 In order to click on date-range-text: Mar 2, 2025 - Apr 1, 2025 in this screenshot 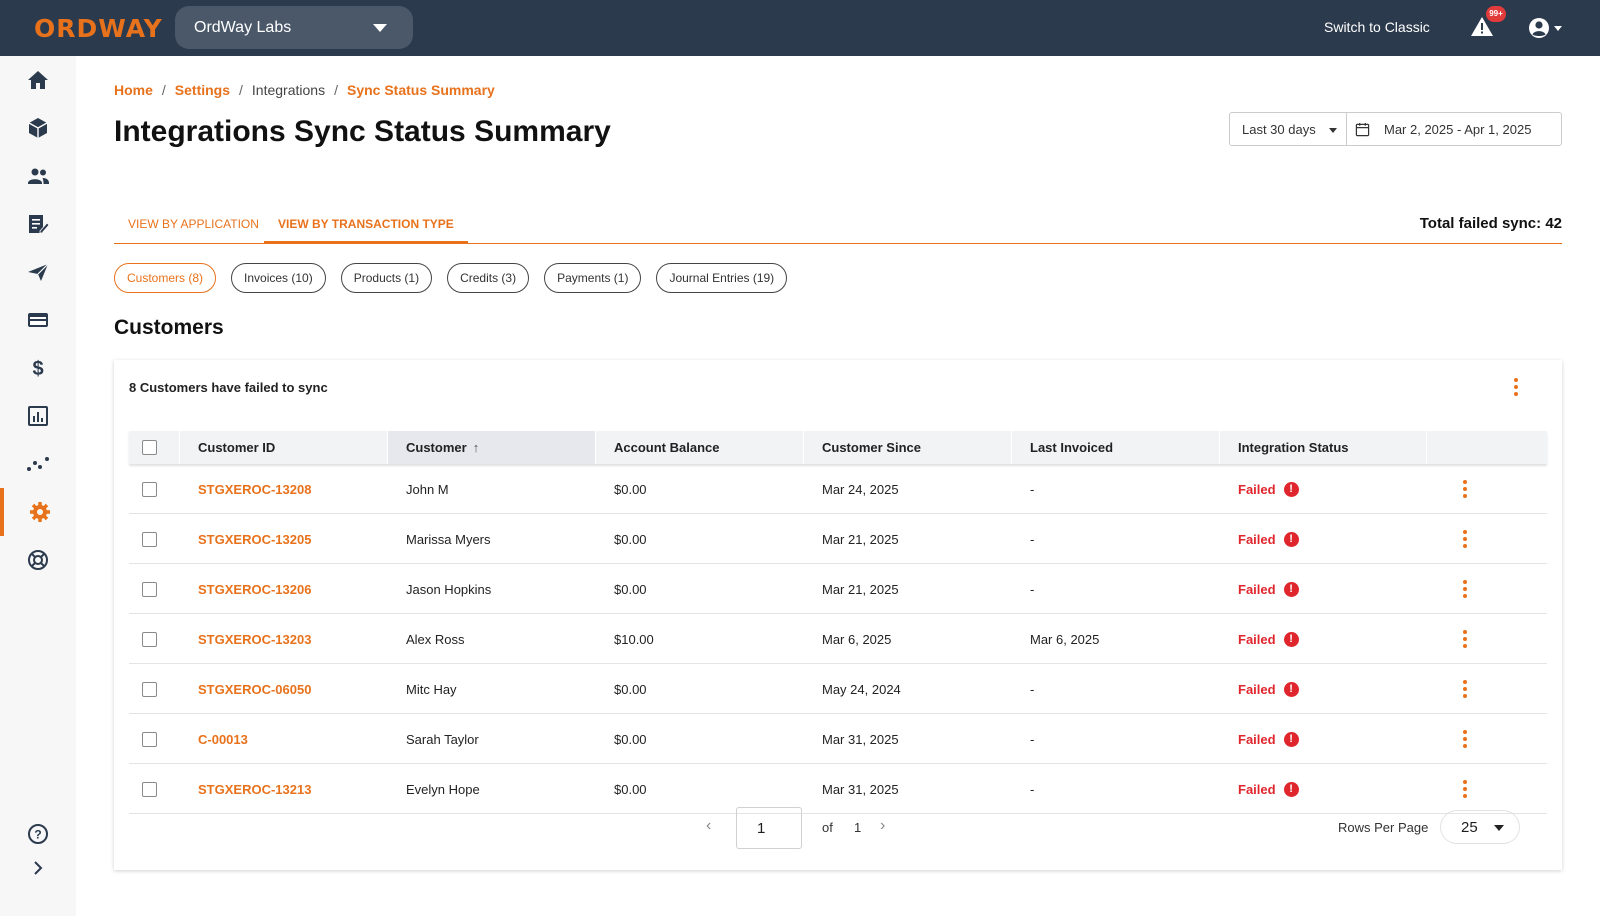, I will do `click(1458, 129)`.